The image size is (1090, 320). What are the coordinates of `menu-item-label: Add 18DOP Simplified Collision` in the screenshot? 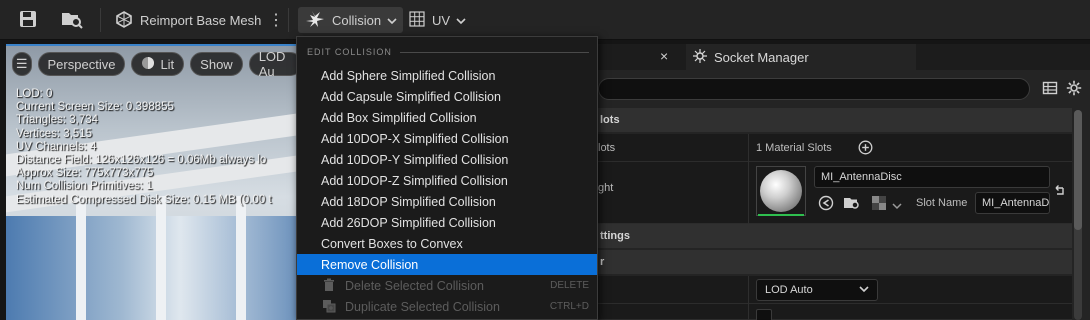 It's located at (408, 201).